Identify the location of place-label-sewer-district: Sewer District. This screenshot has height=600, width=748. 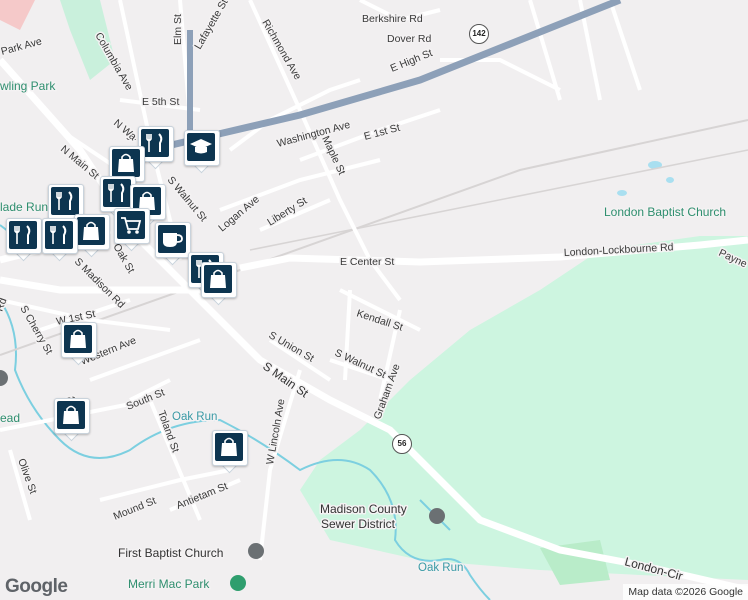
(358, 524).